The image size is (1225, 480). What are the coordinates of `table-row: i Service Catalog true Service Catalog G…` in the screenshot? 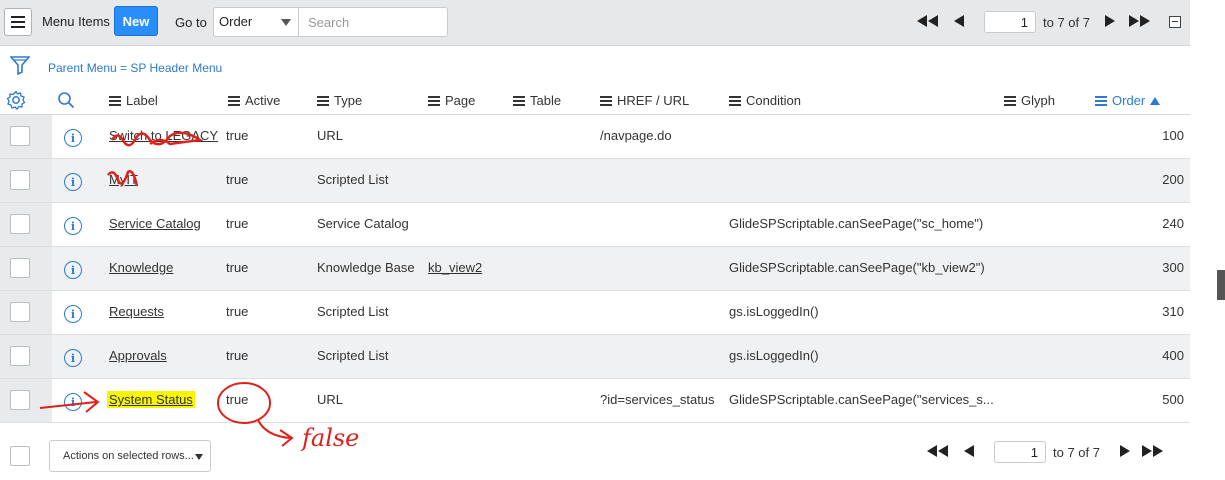 It's located at (595, 225).